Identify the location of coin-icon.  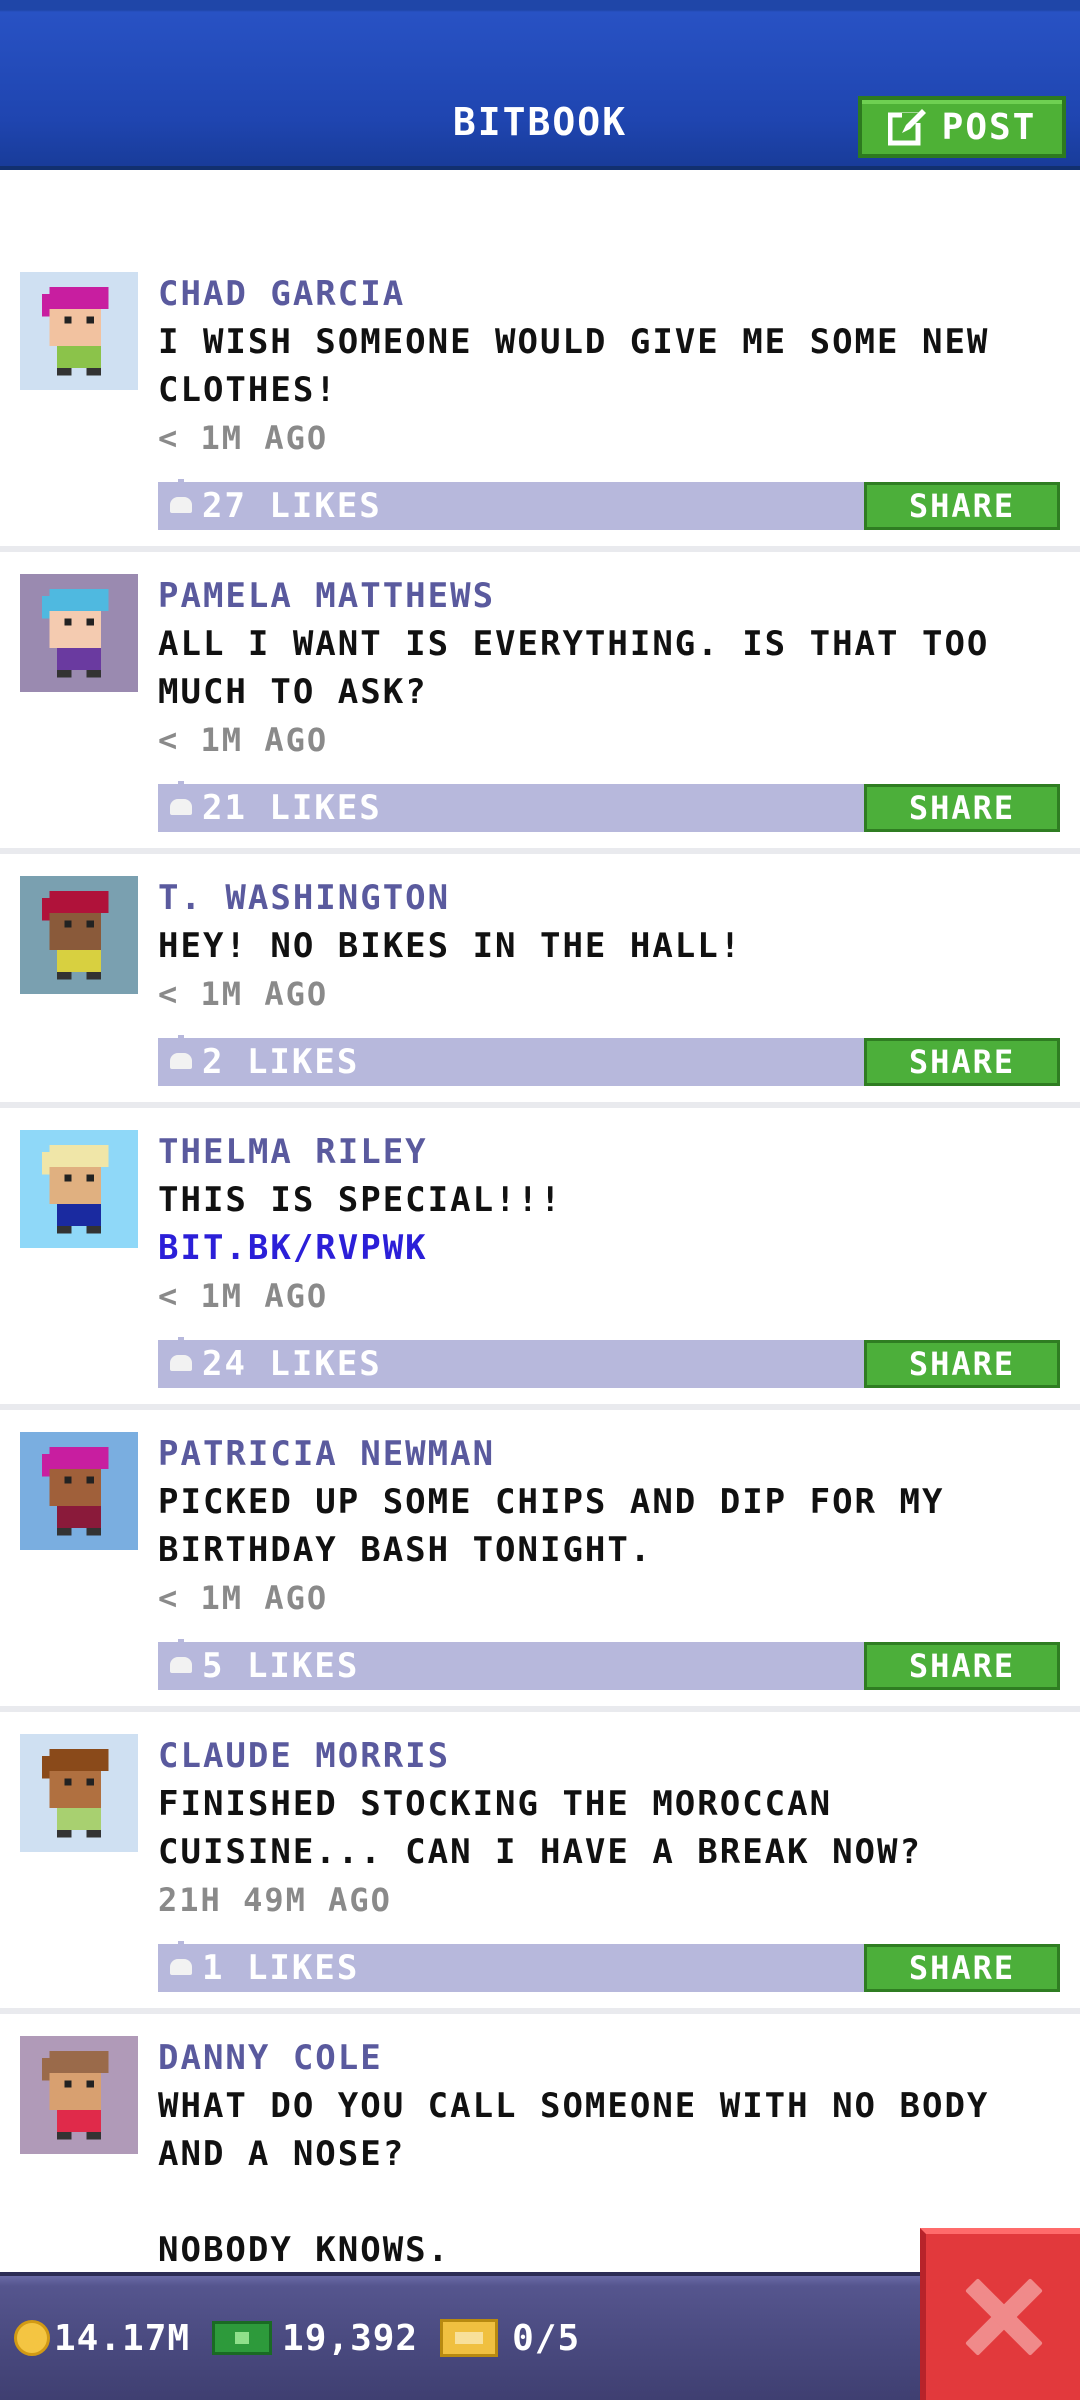
(32, 2338).